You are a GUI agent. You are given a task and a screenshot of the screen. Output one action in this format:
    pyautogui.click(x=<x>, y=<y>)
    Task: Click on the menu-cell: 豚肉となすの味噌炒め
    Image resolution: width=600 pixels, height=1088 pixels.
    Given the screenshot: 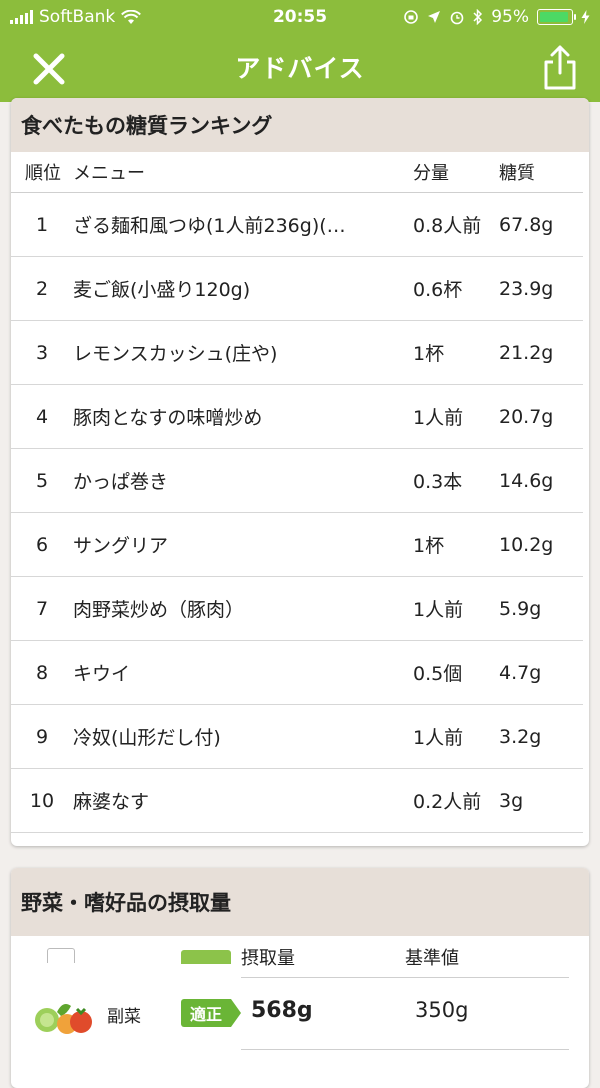 What is the action you would take?
    pyautogui.click(x=168, y=418)
    